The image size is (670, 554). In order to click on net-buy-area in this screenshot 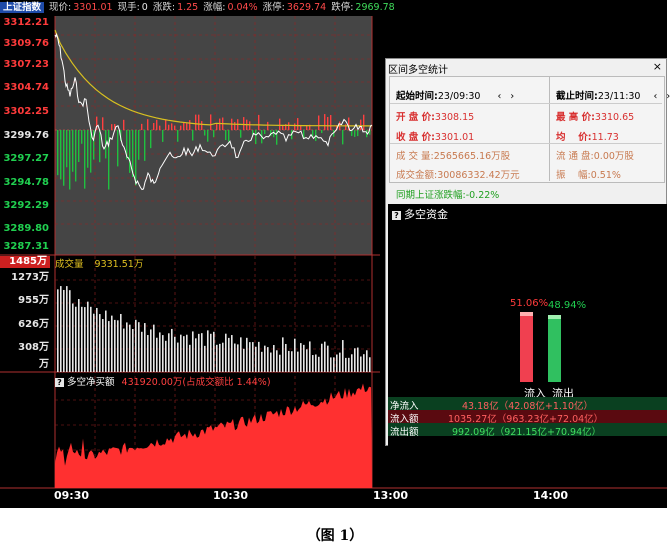, I will do `click(213, 435)`.